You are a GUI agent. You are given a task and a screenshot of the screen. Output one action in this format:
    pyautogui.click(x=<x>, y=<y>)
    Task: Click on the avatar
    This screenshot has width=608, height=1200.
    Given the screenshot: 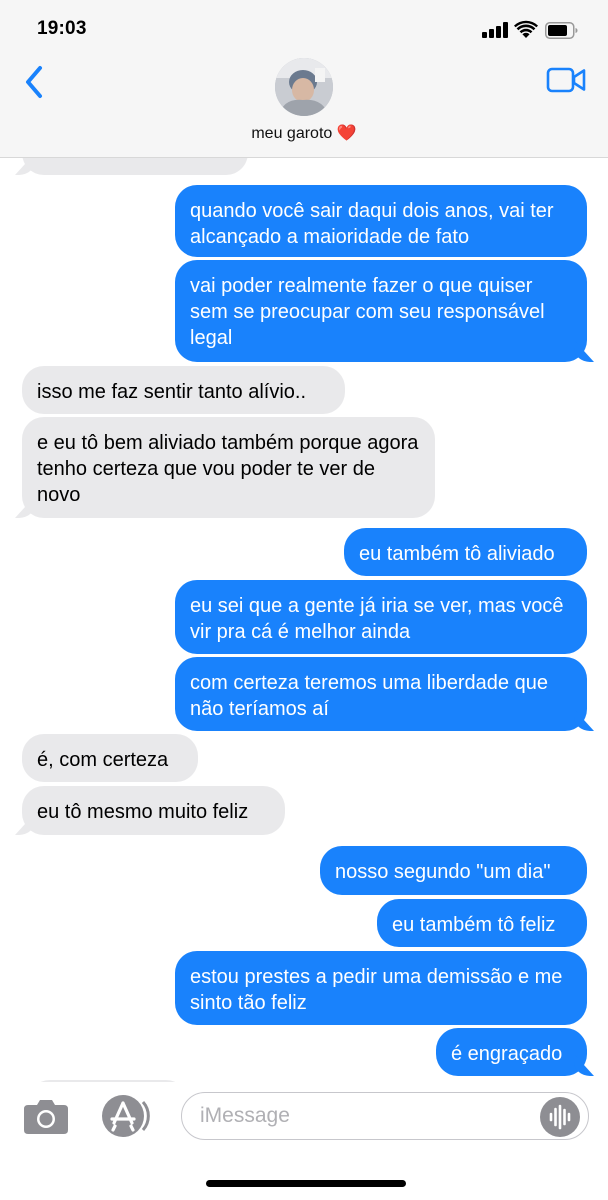 What is the action you would take?
    pyautogui.click(x=304, y=87)
    